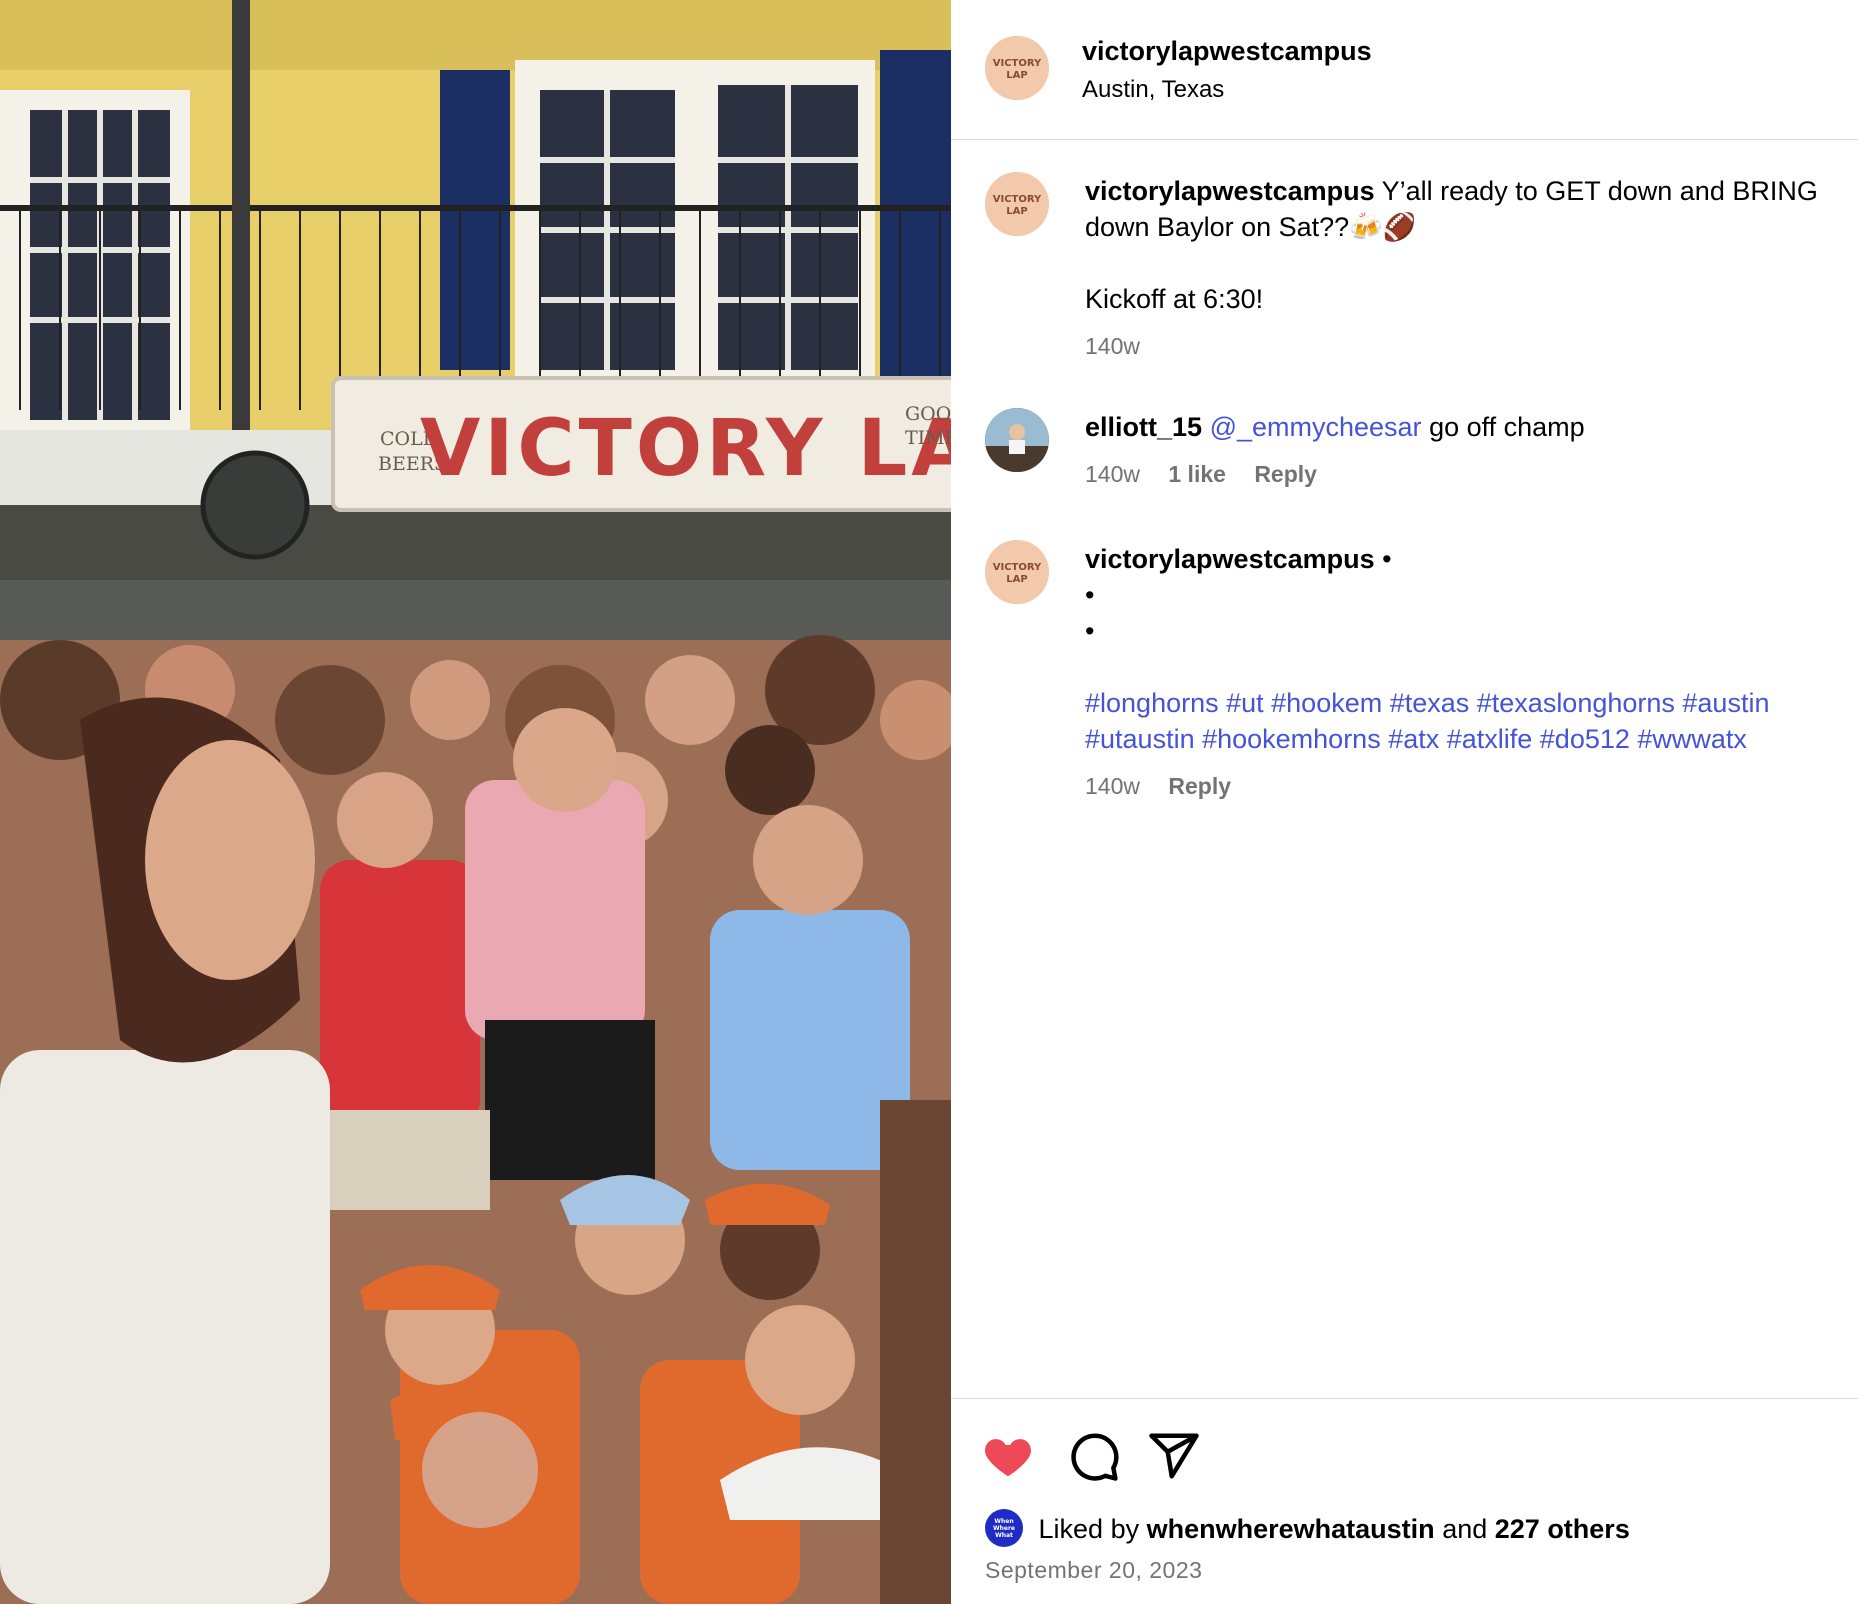  Describe the element at coordinates (1093, 1570) in the screenshot. I see `post-date: September 20, 2023` at that location.